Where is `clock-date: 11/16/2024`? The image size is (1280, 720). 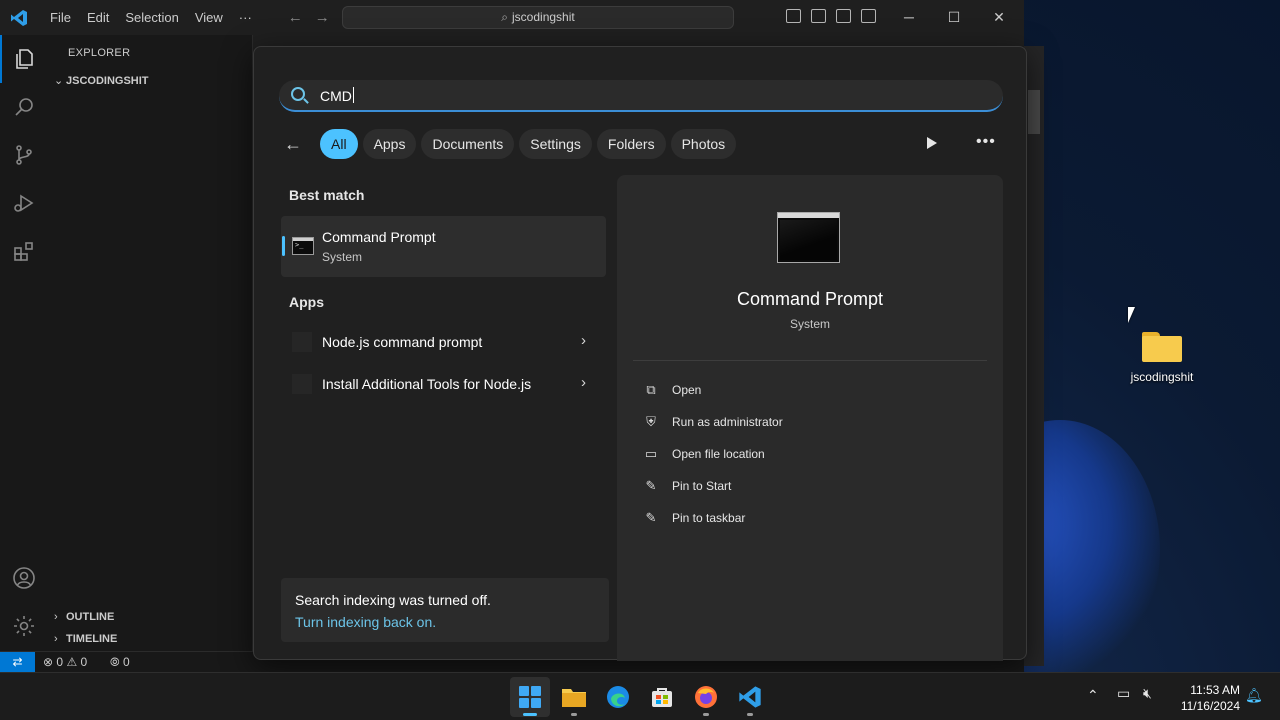 clock-date: 11/16/2024 is located at coordinates (1210, 706).